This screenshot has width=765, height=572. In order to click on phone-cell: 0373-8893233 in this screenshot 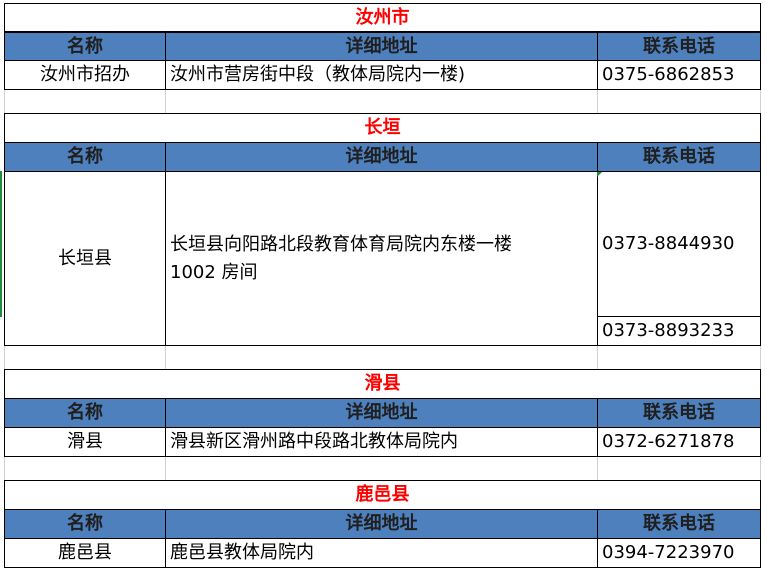, I will do `click(679, 331)`.